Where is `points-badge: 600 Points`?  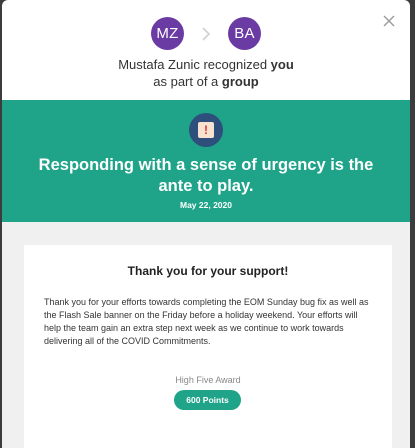 points-badge: 600 Points is located at coordinates (207, 400).